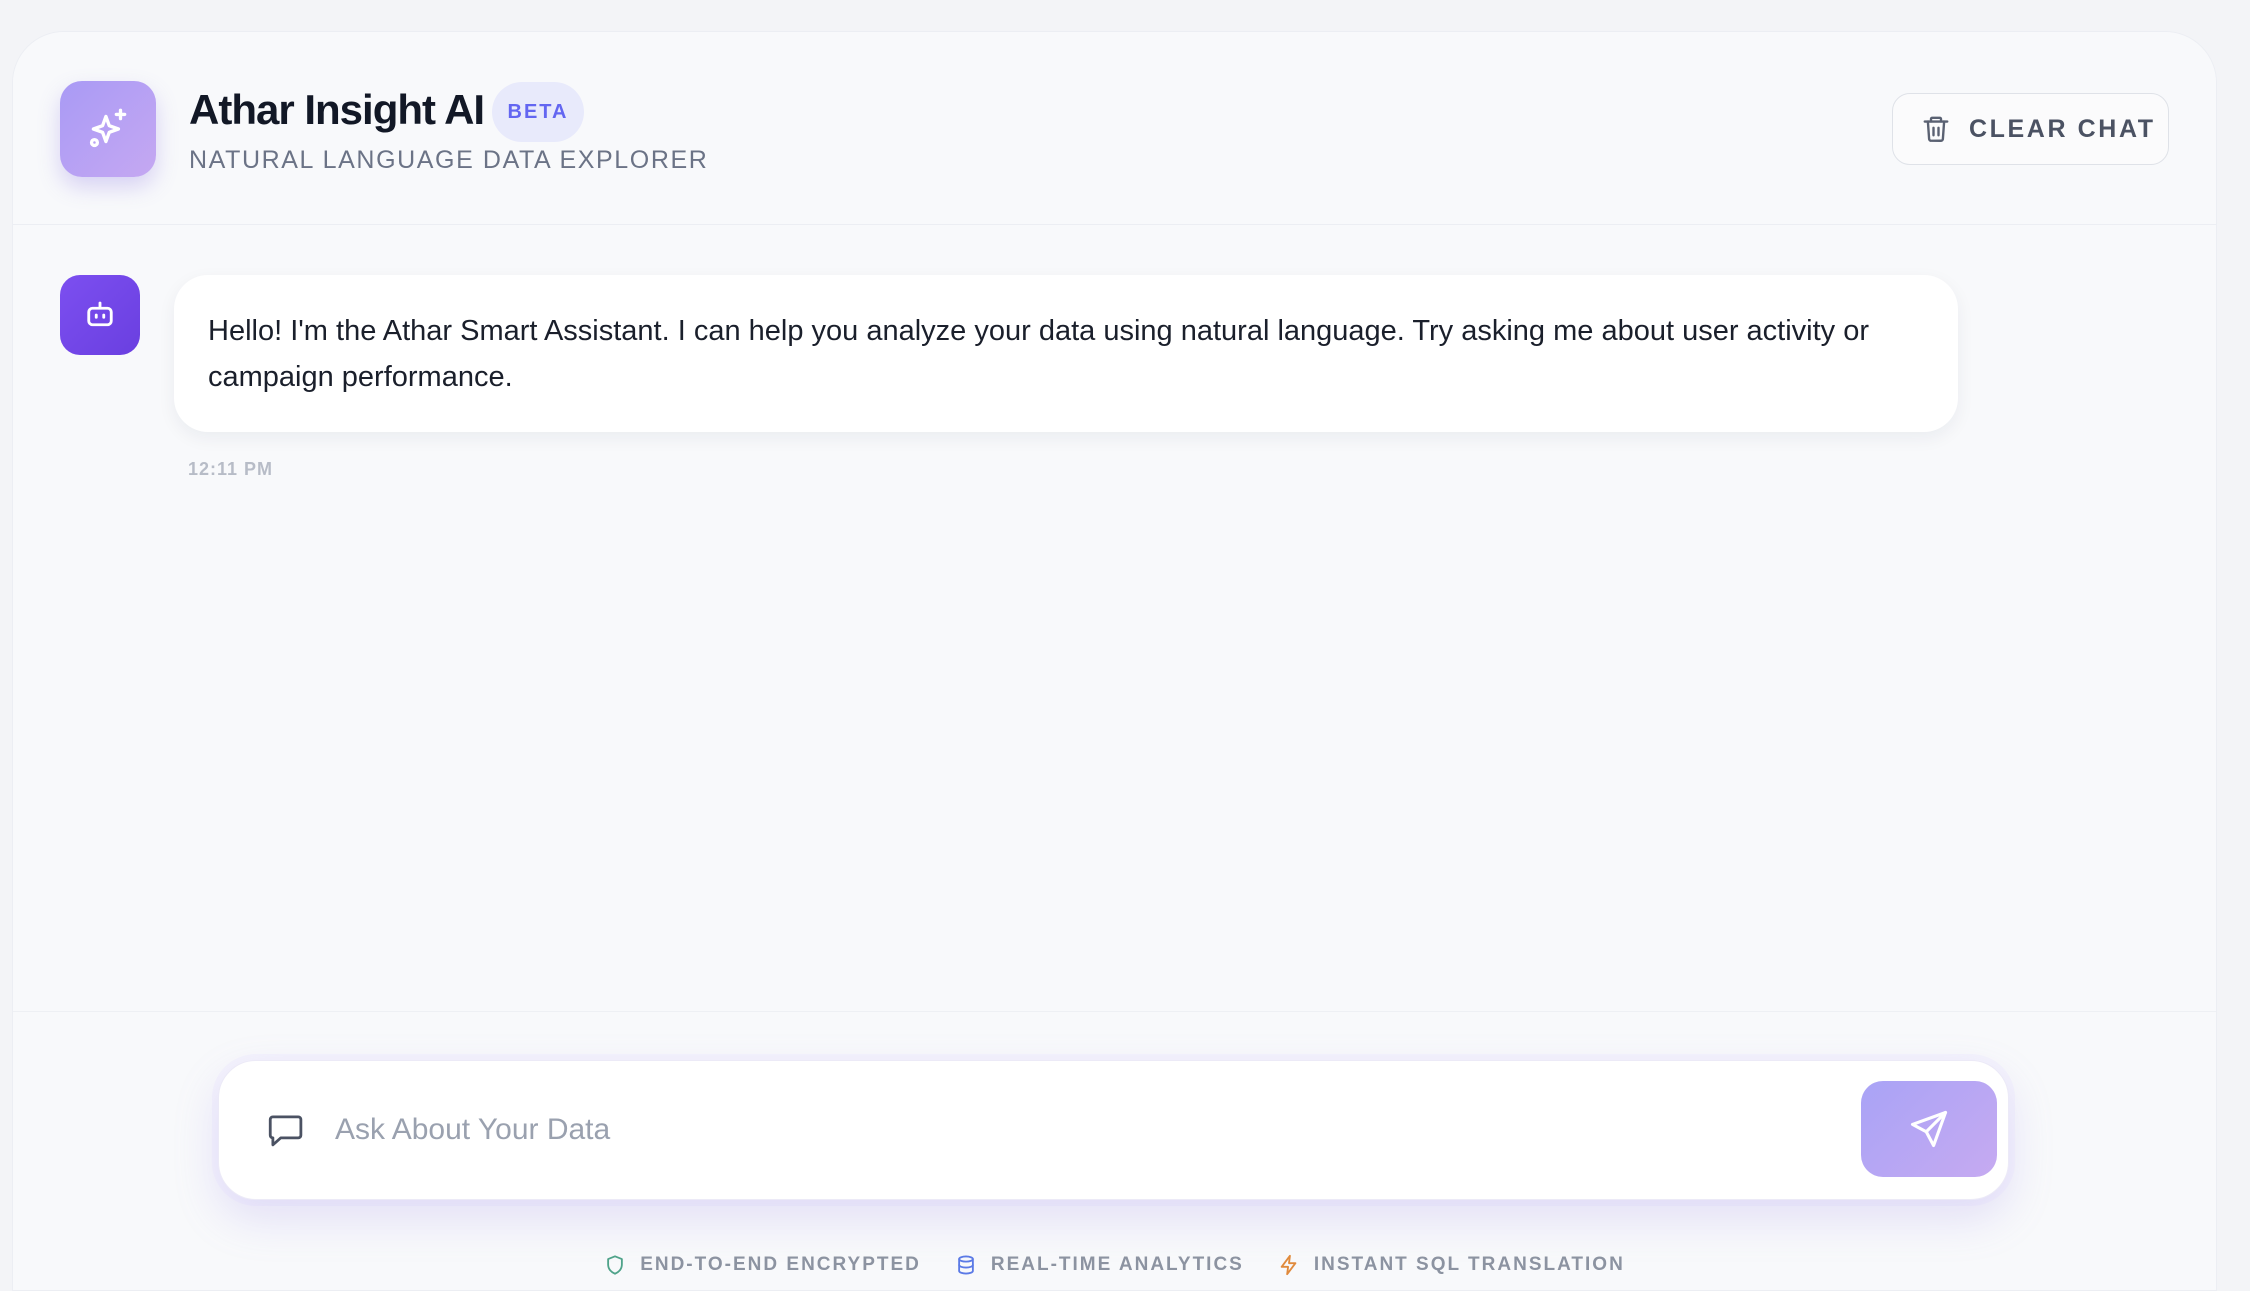 This screenshot has width=2250, height=1291. What do you see at coordinates (1117, 1264) in the screenshot?
I see `feature-label: REAL-TIME ANALYTICS` at bounding box center [1117, 1264].